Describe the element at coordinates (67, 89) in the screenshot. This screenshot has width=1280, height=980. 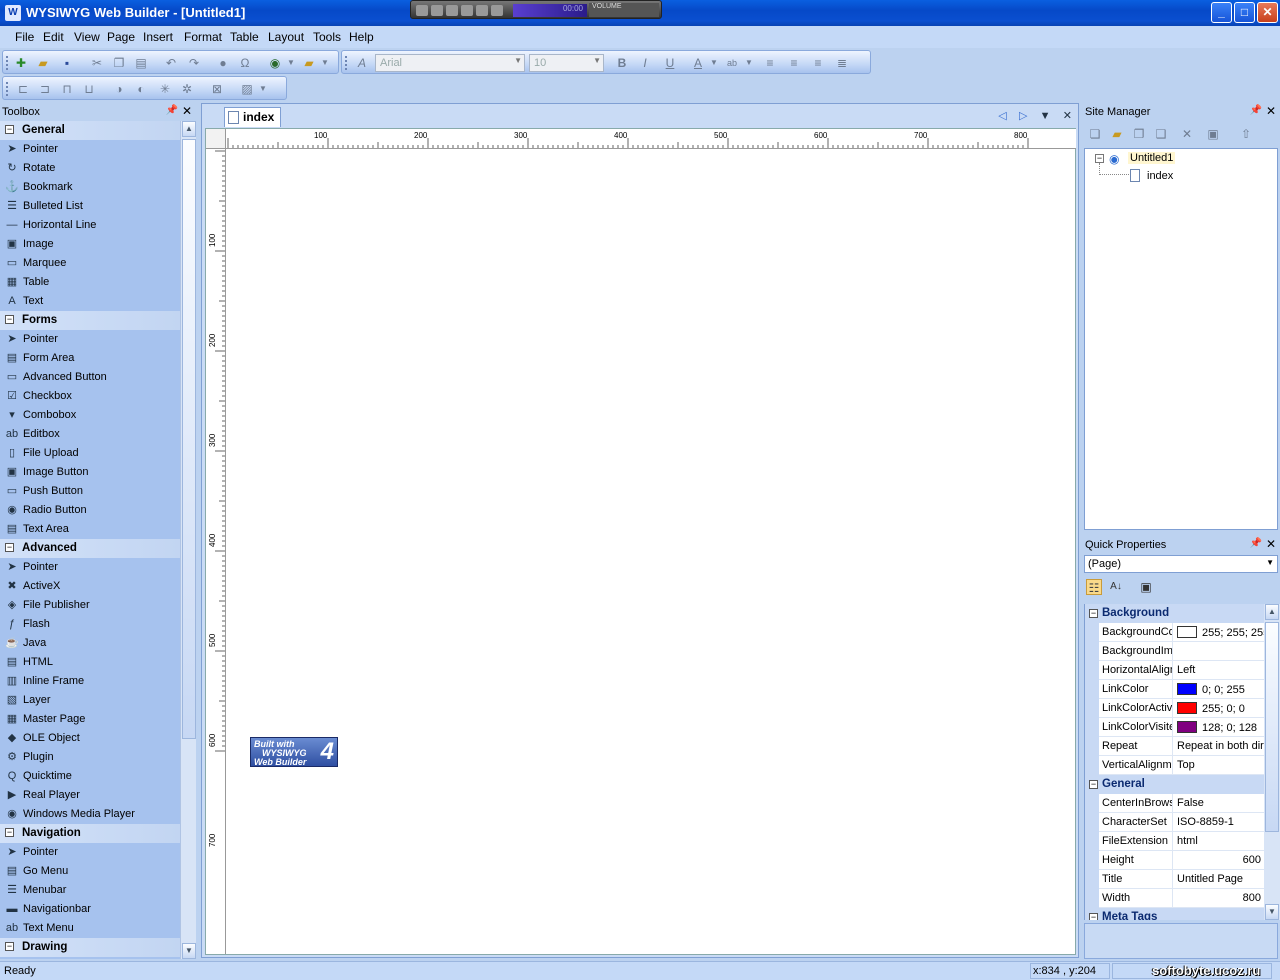
I see `align-rights-icon: ⊓` at that location.